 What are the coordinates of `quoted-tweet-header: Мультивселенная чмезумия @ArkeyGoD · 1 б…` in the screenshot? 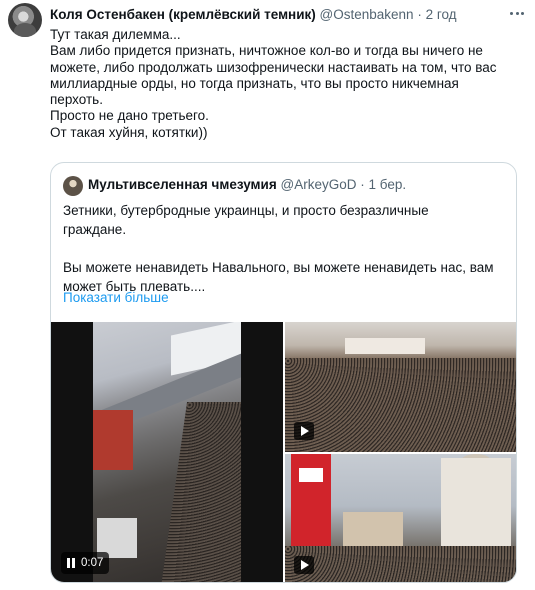 It's located at (247, 185).